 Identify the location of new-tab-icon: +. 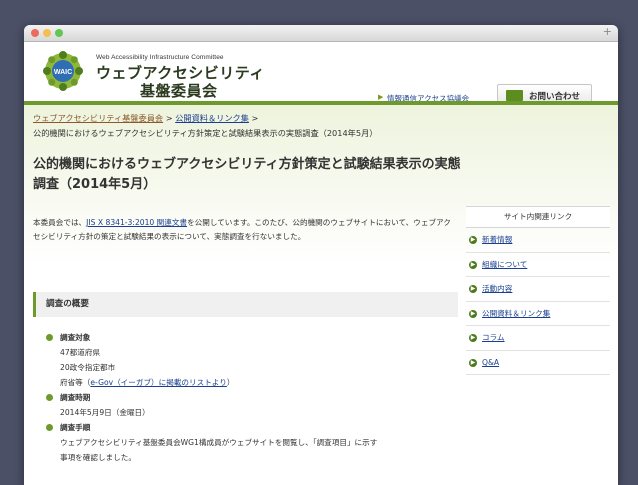
(607, 31).